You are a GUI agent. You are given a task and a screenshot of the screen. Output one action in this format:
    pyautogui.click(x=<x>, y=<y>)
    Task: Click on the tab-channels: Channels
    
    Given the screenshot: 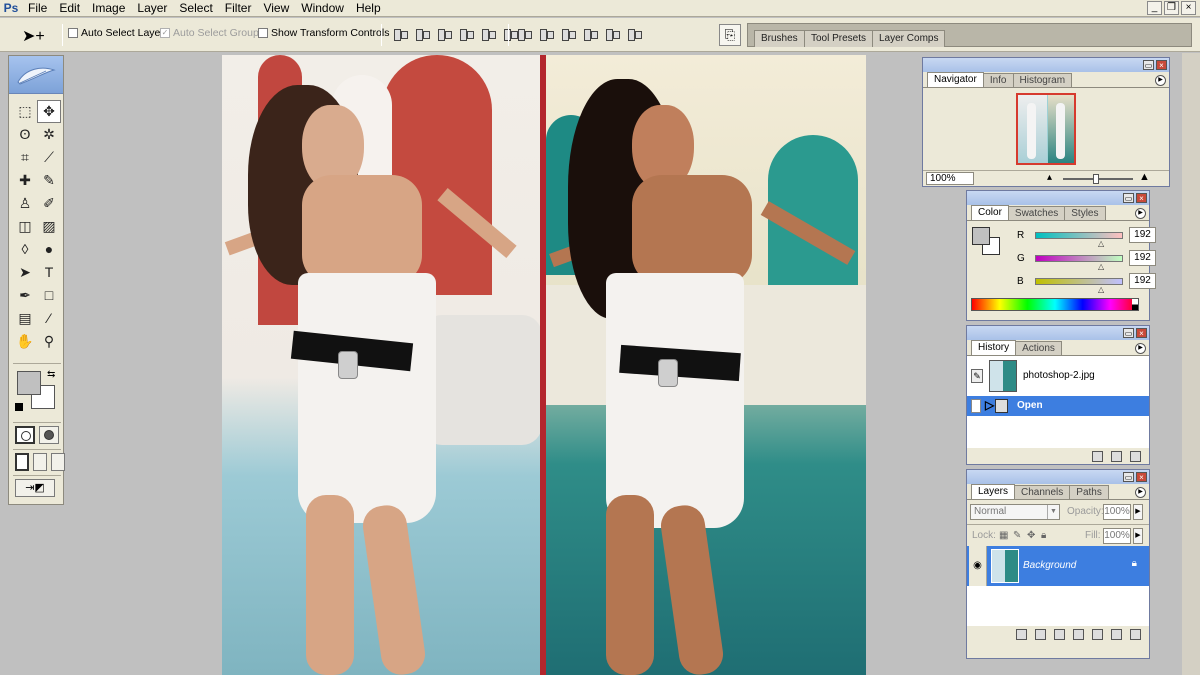 What is the action you would take?
    pyautogui.click(x=1042, y=492)
    